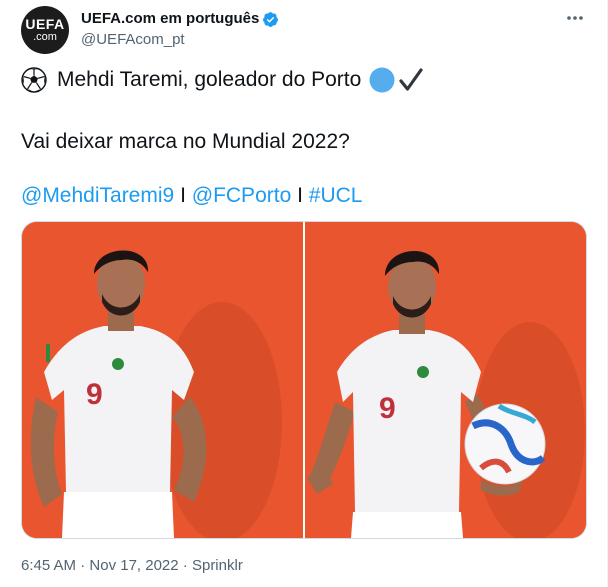 Image resolution: width=608 pixels, height=587 pixels. I want to click on more-options-icon, so click(575, 18).